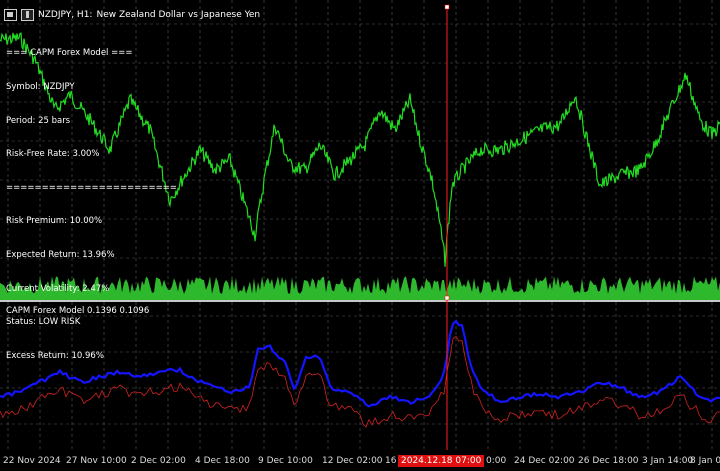 The height and width of the screenshot is (471, 720). What do you see at coordinates (496, 461) in the screenshot?
I see `time-tick: 0:00` at bounding box center [496, 461].